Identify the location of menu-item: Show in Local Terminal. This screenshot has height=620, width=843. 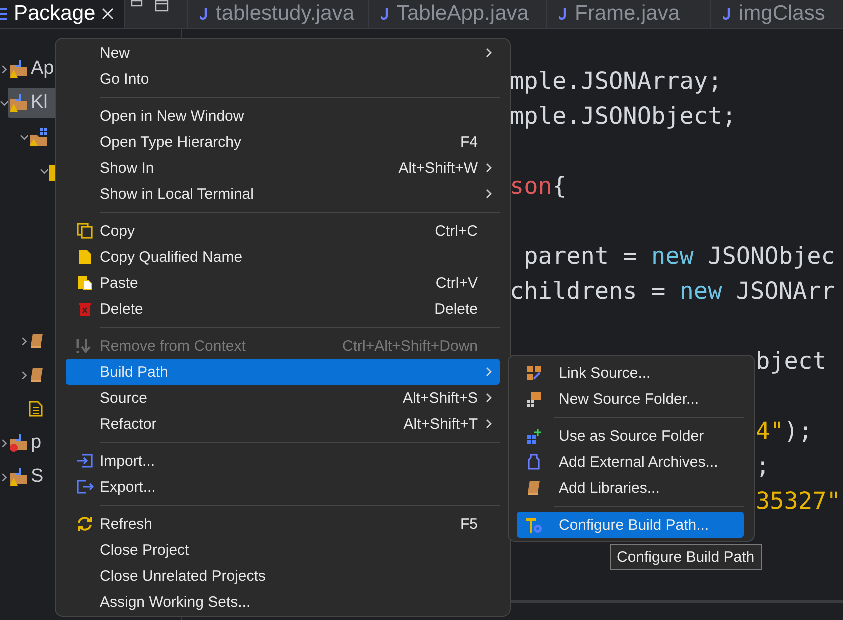
(283, 194).